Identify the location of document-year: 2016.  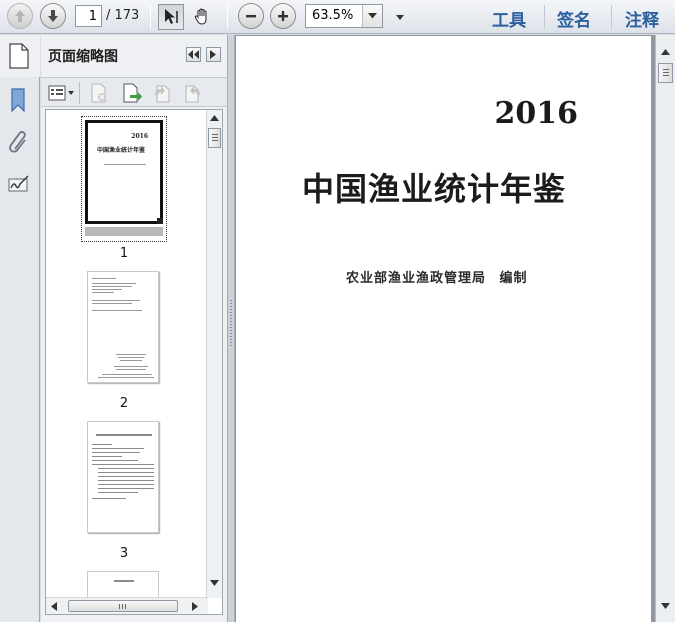
(536, 113).